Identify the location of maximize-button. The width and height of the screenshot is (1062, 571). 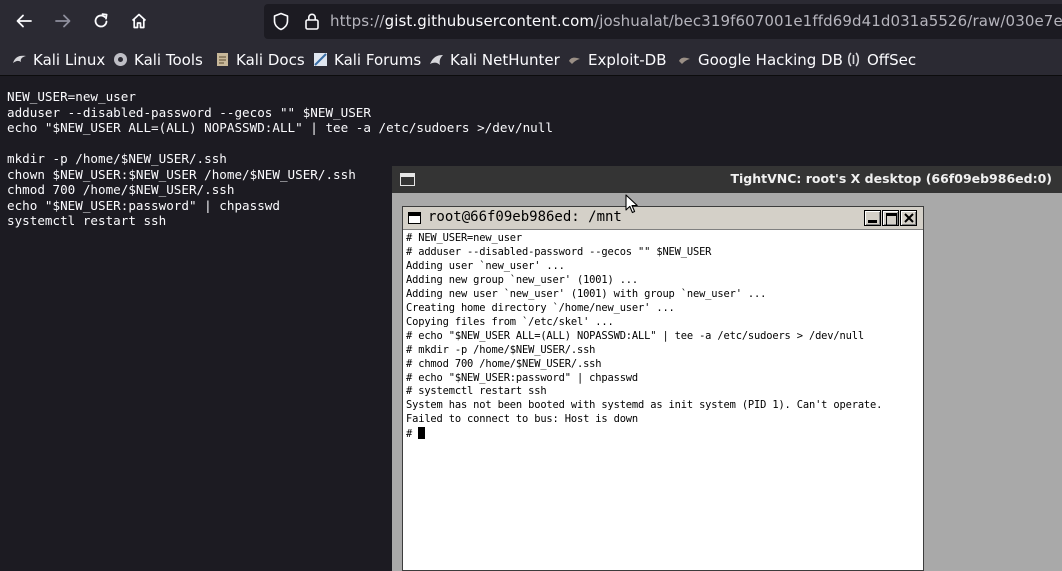
(890, 218).